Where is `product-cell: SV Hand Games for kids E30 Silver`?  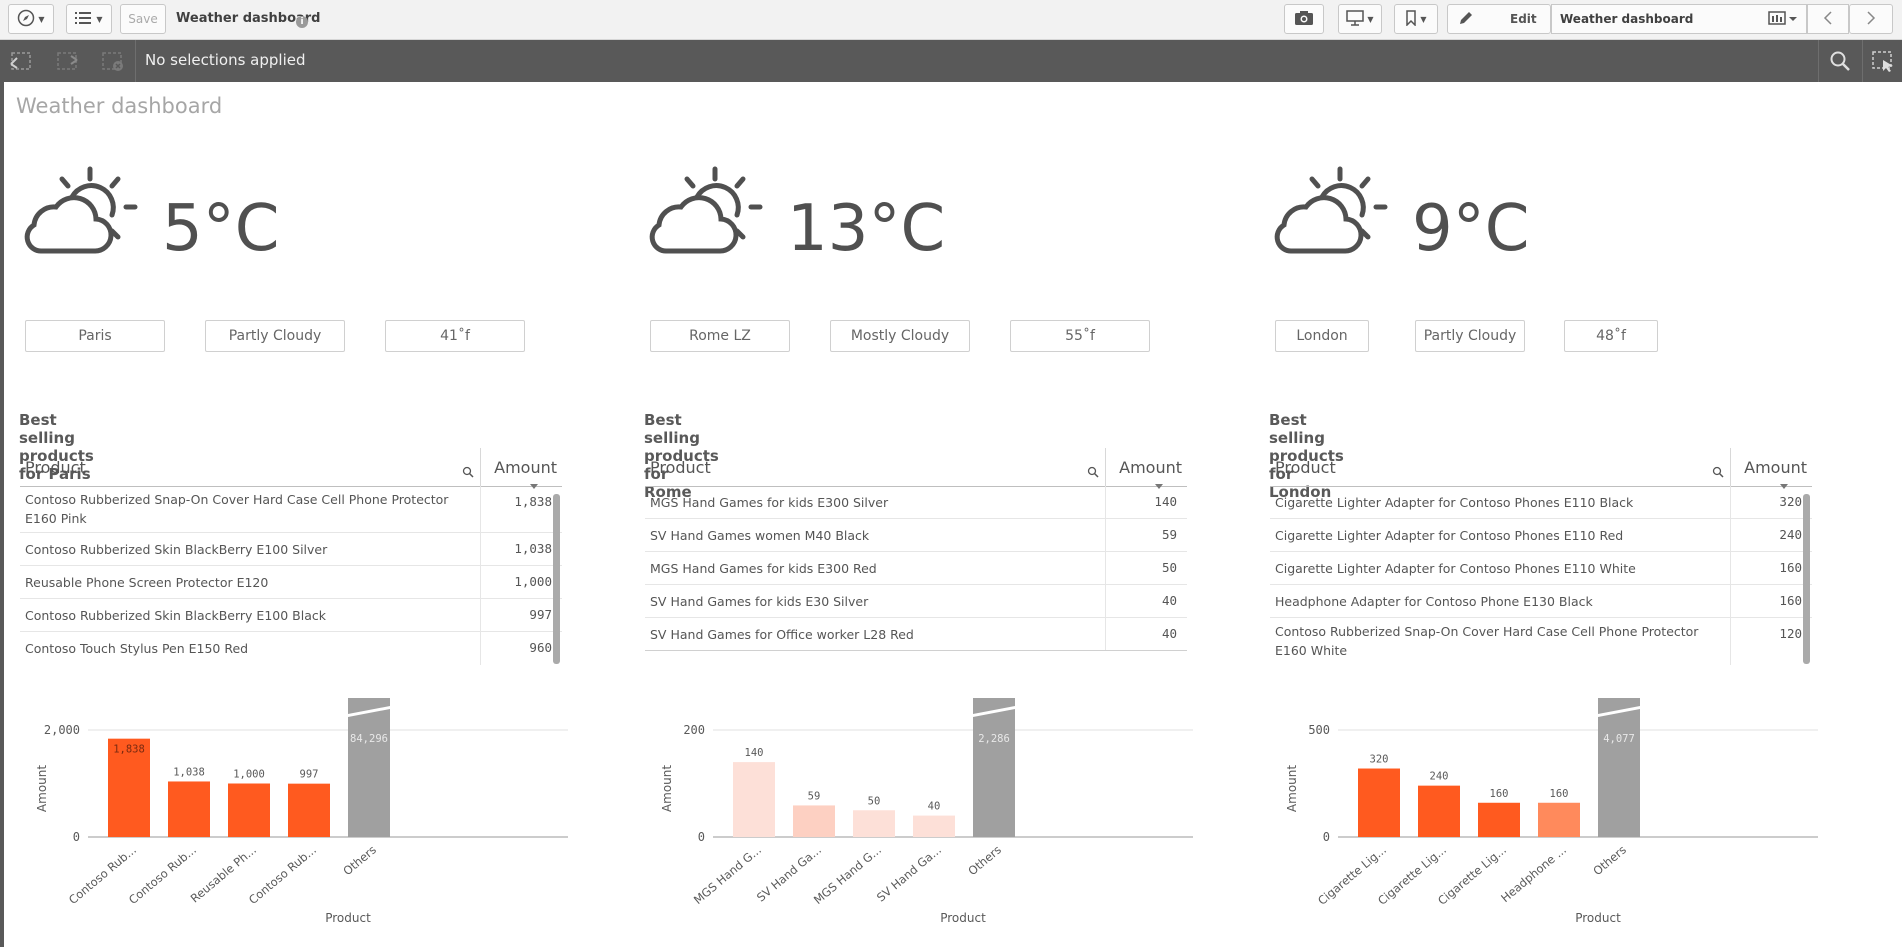
product-cell: SV Hand Games for kids E30 Silver is located at coordinates (870, 601).